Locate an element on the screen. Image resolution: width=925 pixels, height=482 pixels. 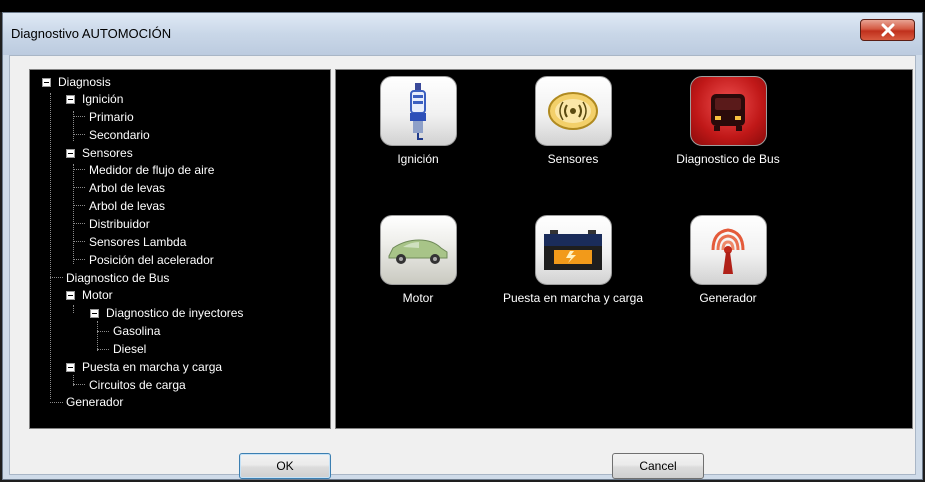
title-bar: Diagnostivo AUTOMOCIÓN is located at coordinates (462, 34).